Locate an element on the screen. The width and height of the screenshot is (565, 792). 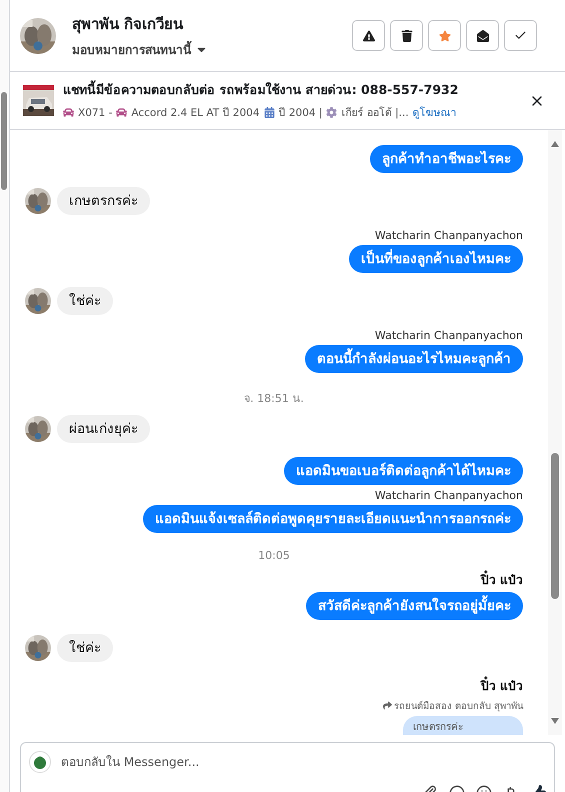
trash-icon is located at coordinates (406, 36).